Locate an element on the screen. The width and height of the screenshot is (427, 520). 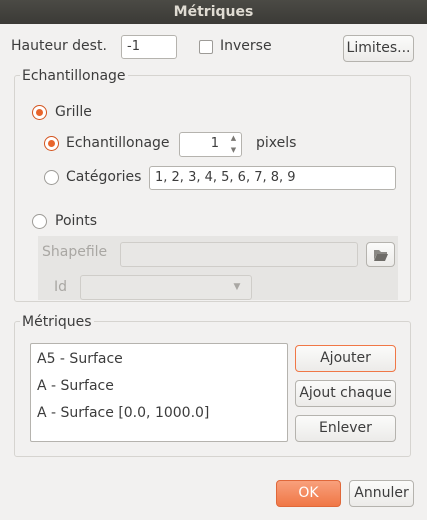
sampling-group-title: Echantillonage is located at coordinates (74, 76).